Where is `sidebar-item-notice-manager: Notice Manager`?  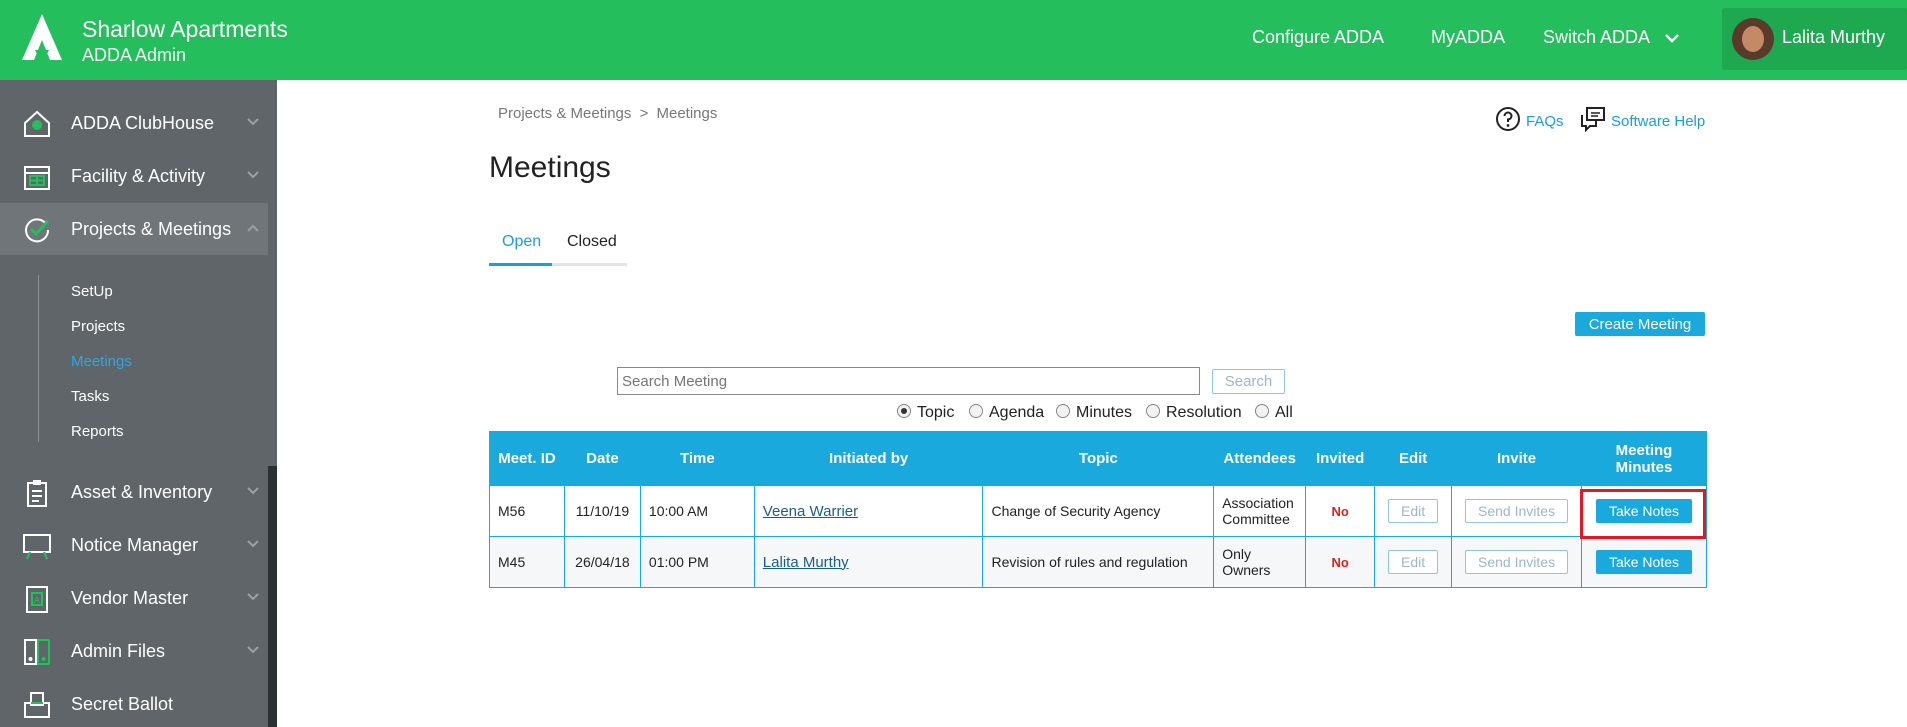 sidebar-item-notice-manager: Notice Manager is located at coordinates (134, 545).